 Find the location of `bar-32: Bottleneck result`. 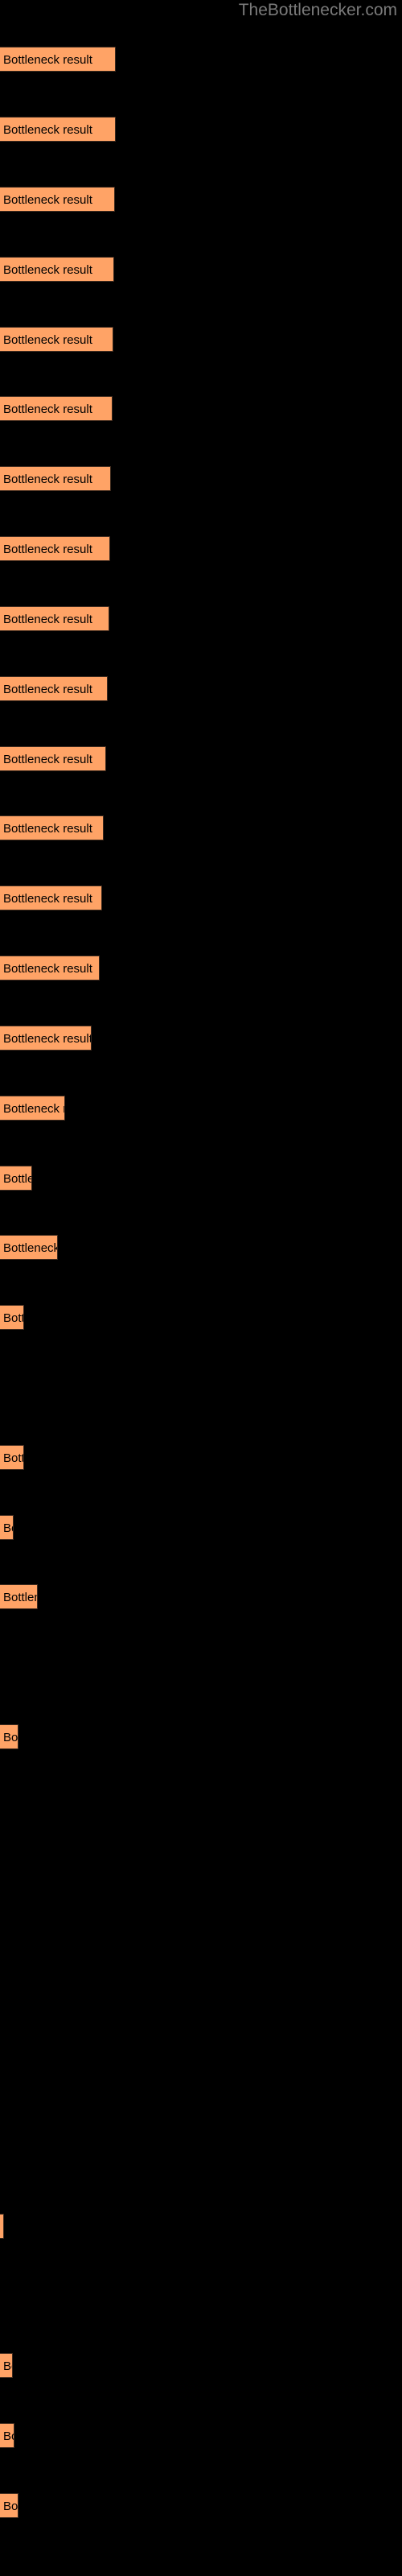

bar-32: Bottleneck result is located at coordinates (2, 2226).